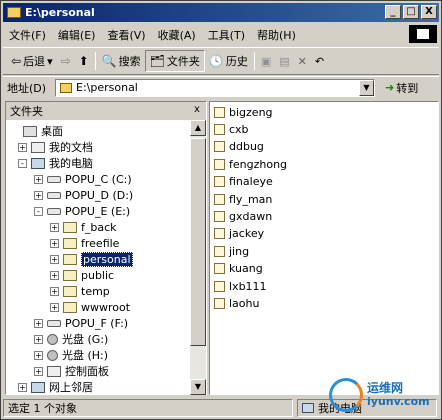  What do you see at coordinates (83, 195) in the screenshot?
I see `tree-item: + POPU_D (D:)` at bounding box center [83, 195].